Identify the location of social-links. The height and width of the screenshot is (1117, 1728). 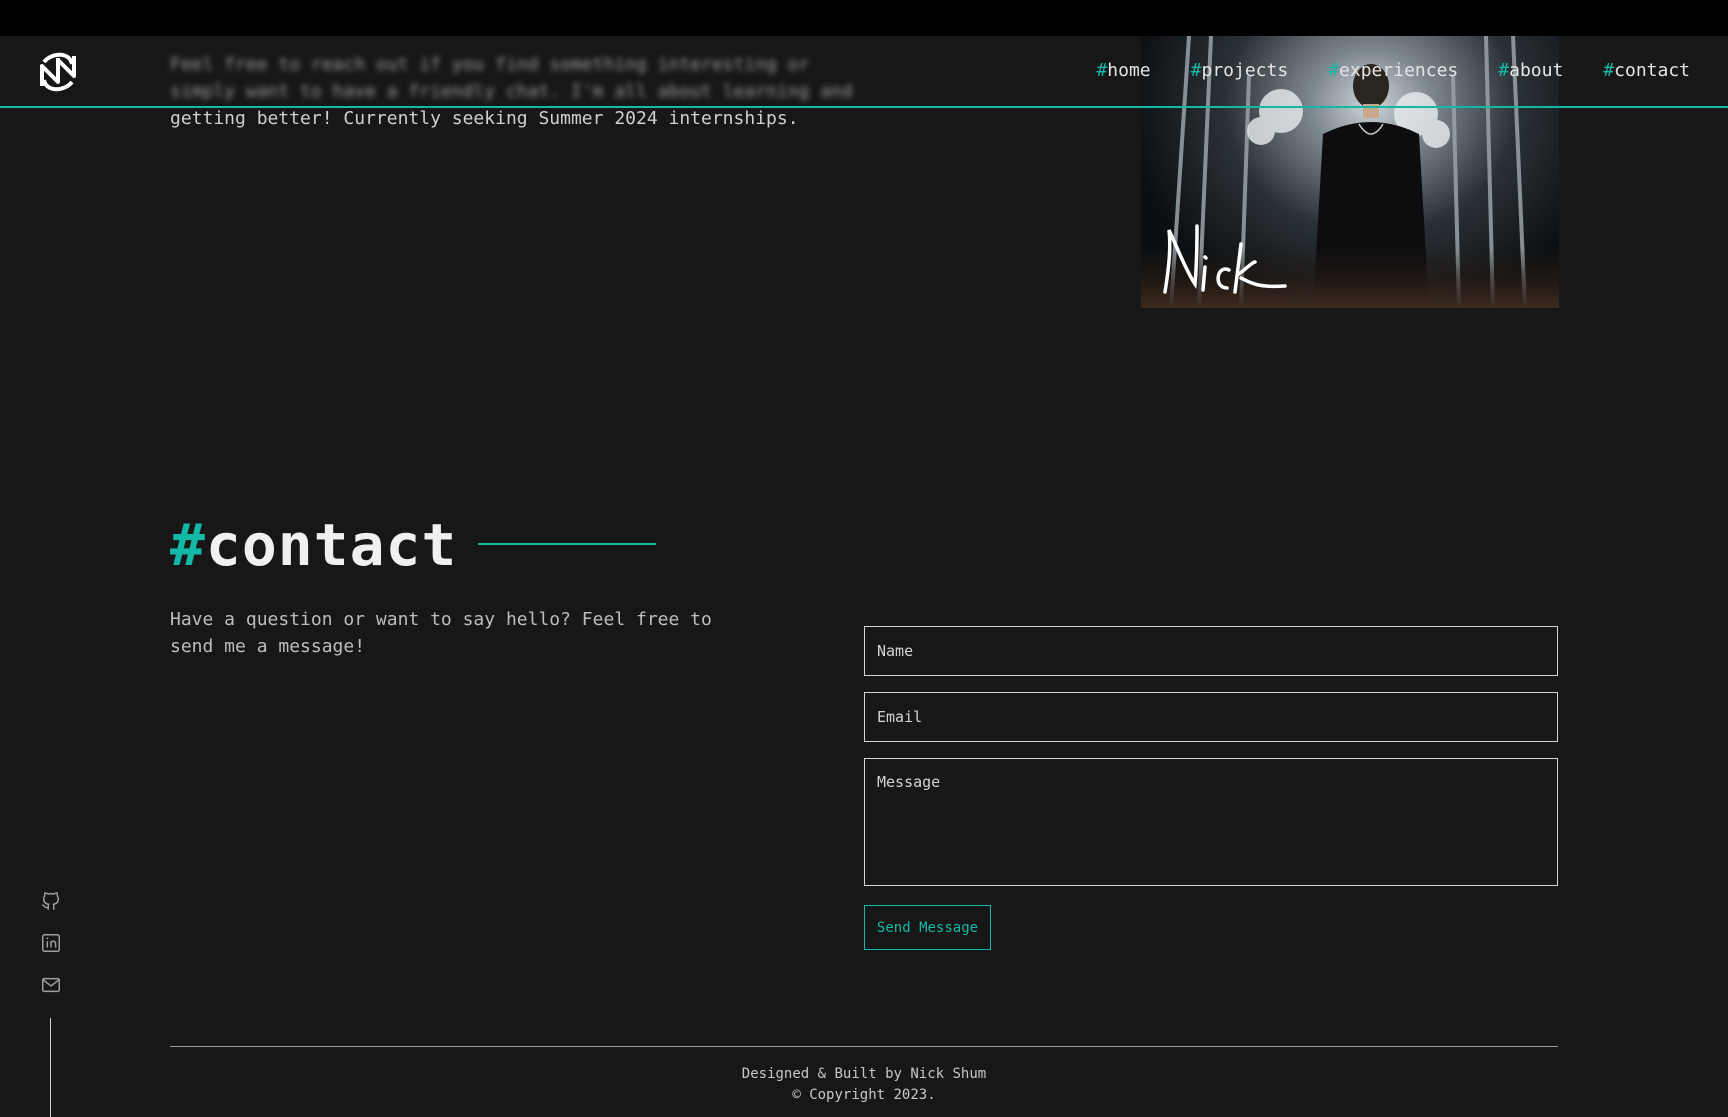
(51, 953).